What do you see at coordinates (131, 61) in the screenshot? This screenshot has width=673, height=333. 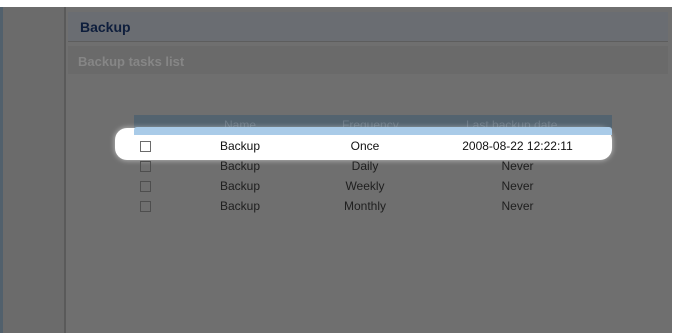 I see `section-title: Backup tasks list` at bounding box center [131, 61].